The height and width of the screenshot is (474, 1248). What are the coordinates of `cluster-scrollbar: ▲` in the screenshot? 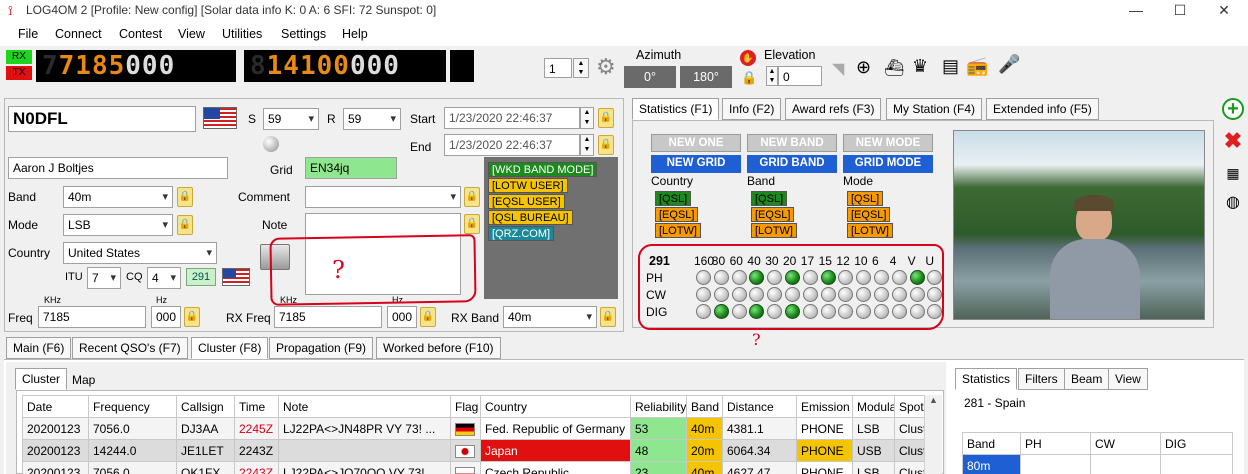 It's located at (933, 434).